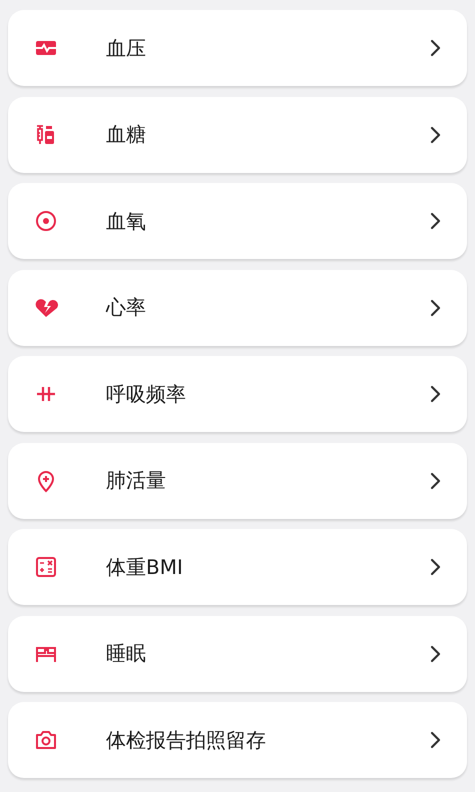 The width and height of the screenshot is (475, 792). I want to click on menu-item: 睡眠, so click(237, 654).